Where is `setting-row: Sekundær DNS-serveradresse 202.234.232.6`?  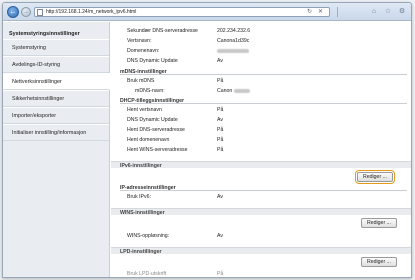
setting-row: Sekundær DNS-serveradresse 202.234.232.6 is located at coordinates (261, 31).